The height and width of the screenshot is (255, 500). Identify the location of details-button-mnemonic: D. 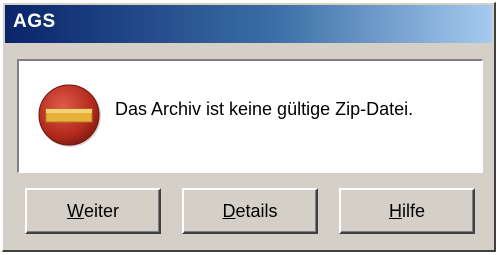
(229, 210).